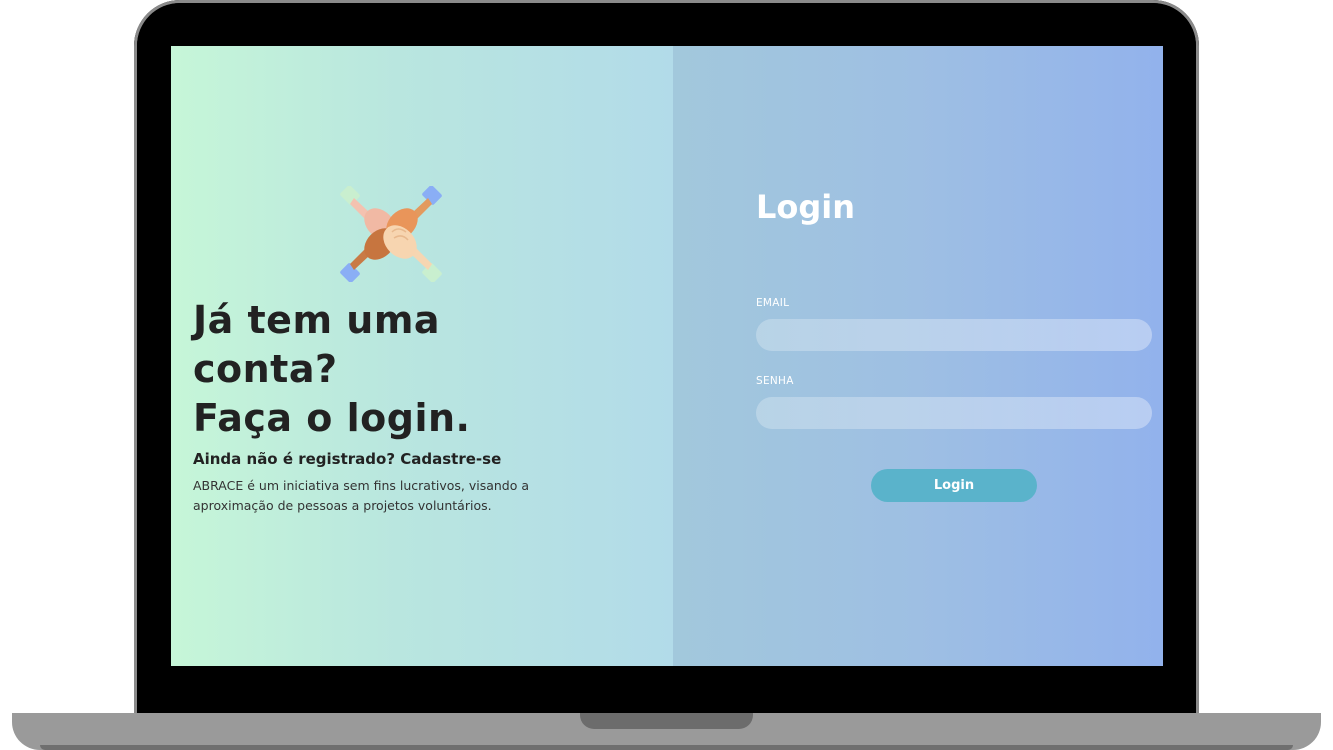  What do you see at coordinates (954, 485) in the screenshot?
I see `login-button: Login` at bounding box center [954, 485].